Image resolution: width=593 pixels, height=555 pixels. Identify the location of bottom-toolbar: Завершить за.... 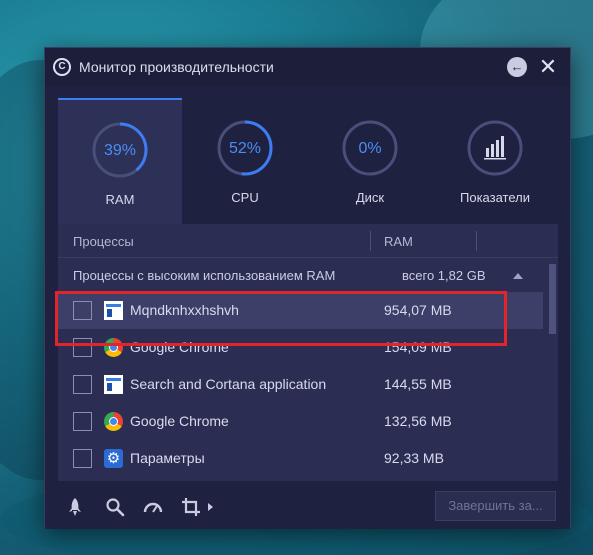
(307, 505).